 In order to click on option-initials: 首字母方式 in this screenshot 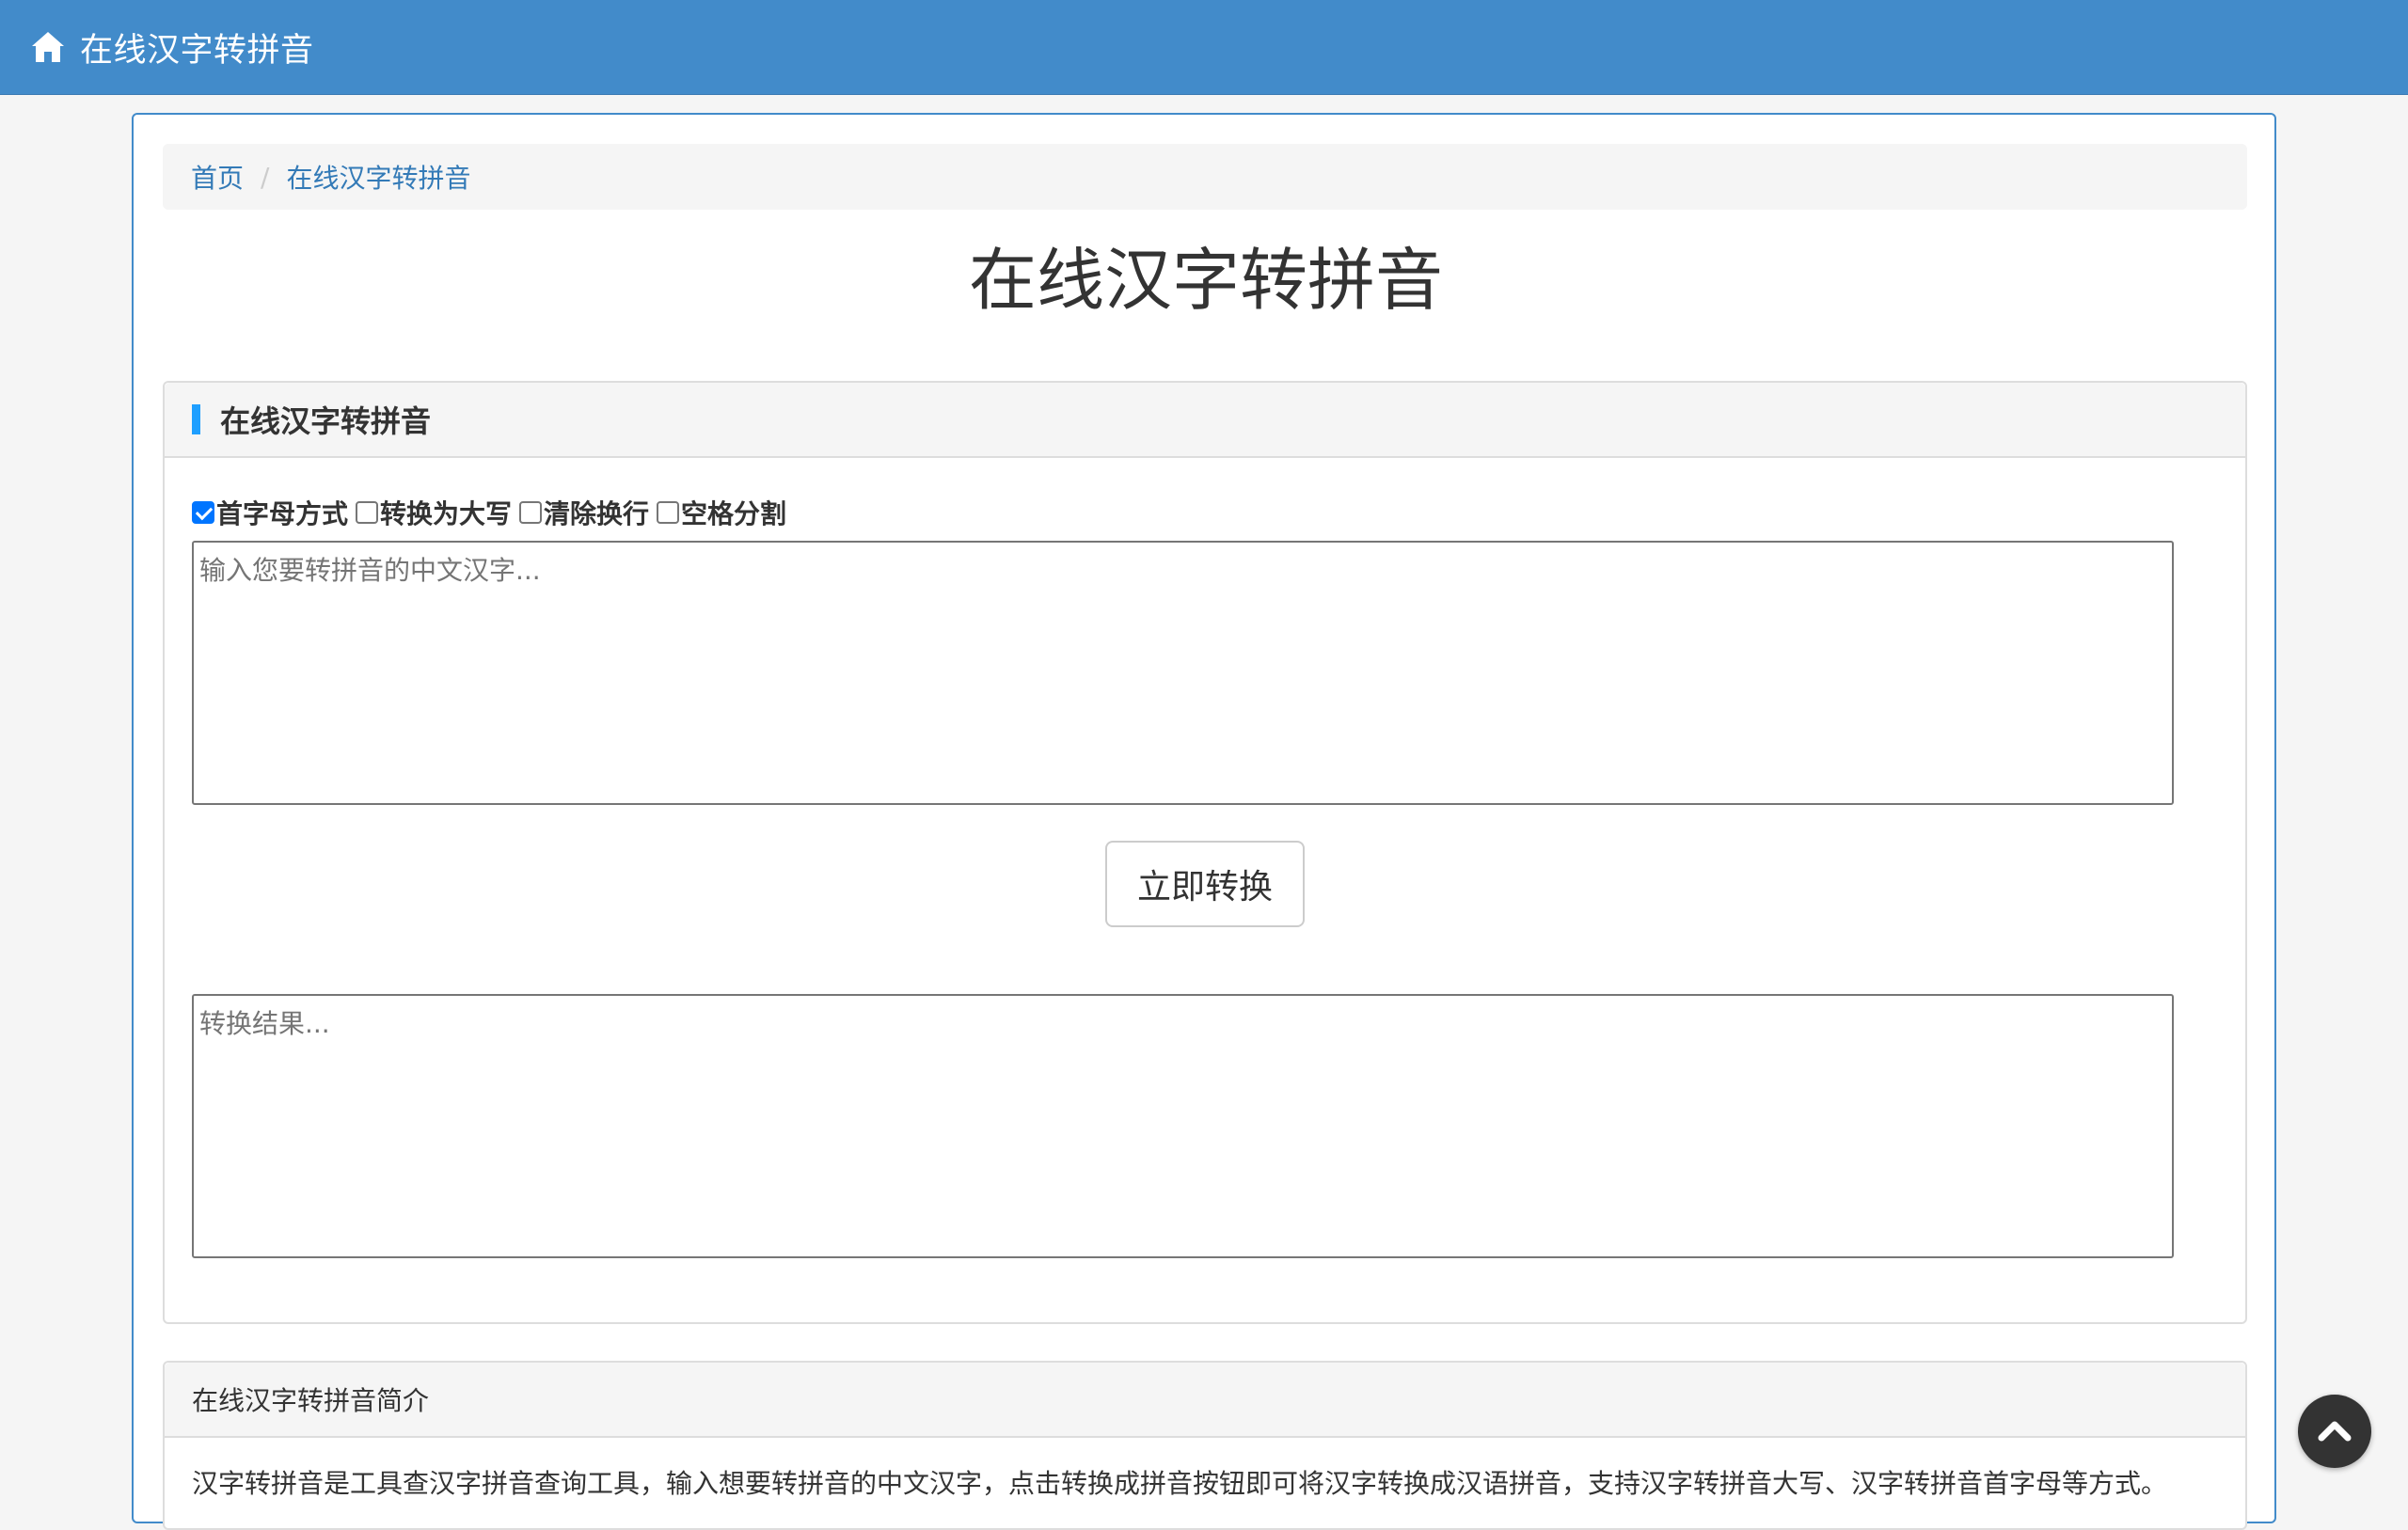, I will do `click(270, 512)`.